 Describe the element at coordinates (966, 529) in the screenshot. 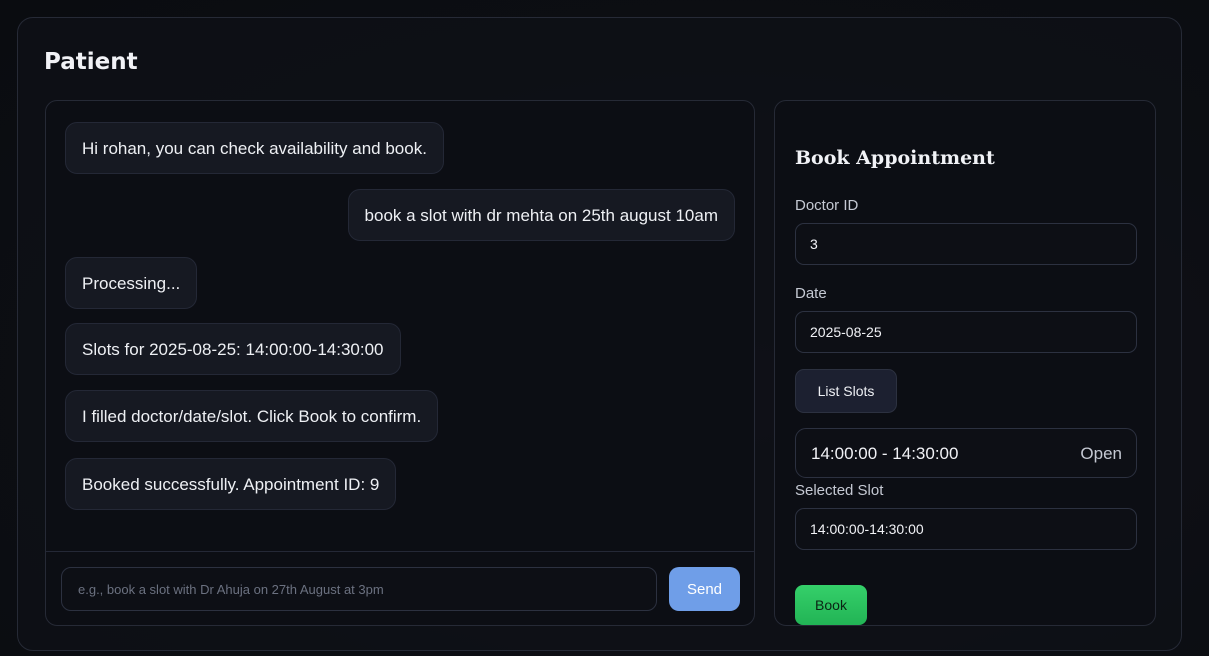

I see `selected-slot-field` at that location.